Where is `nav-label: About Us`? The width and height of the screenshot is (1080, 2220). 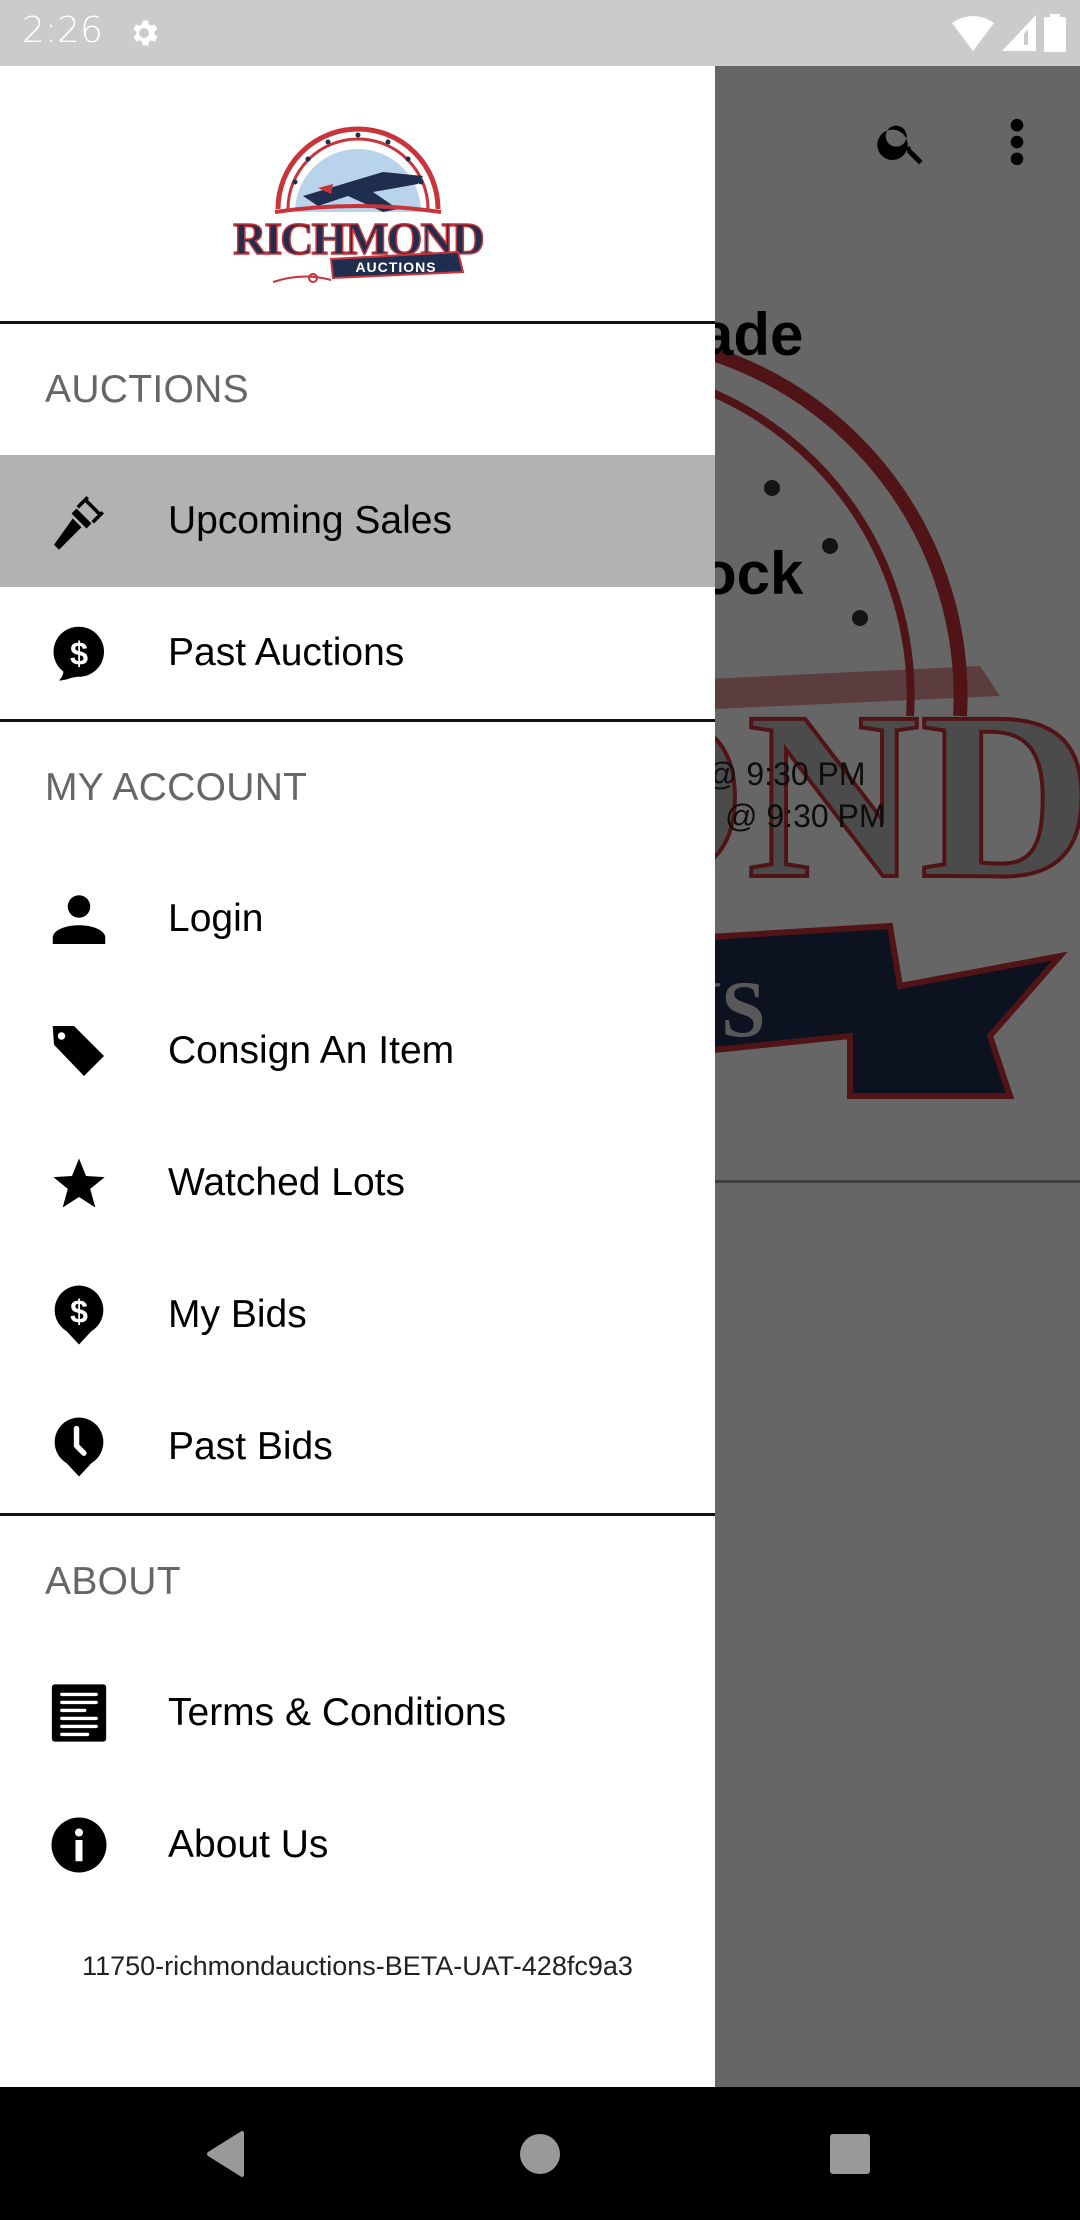 nav-label: About Us is located at coordinates (248, 1844).